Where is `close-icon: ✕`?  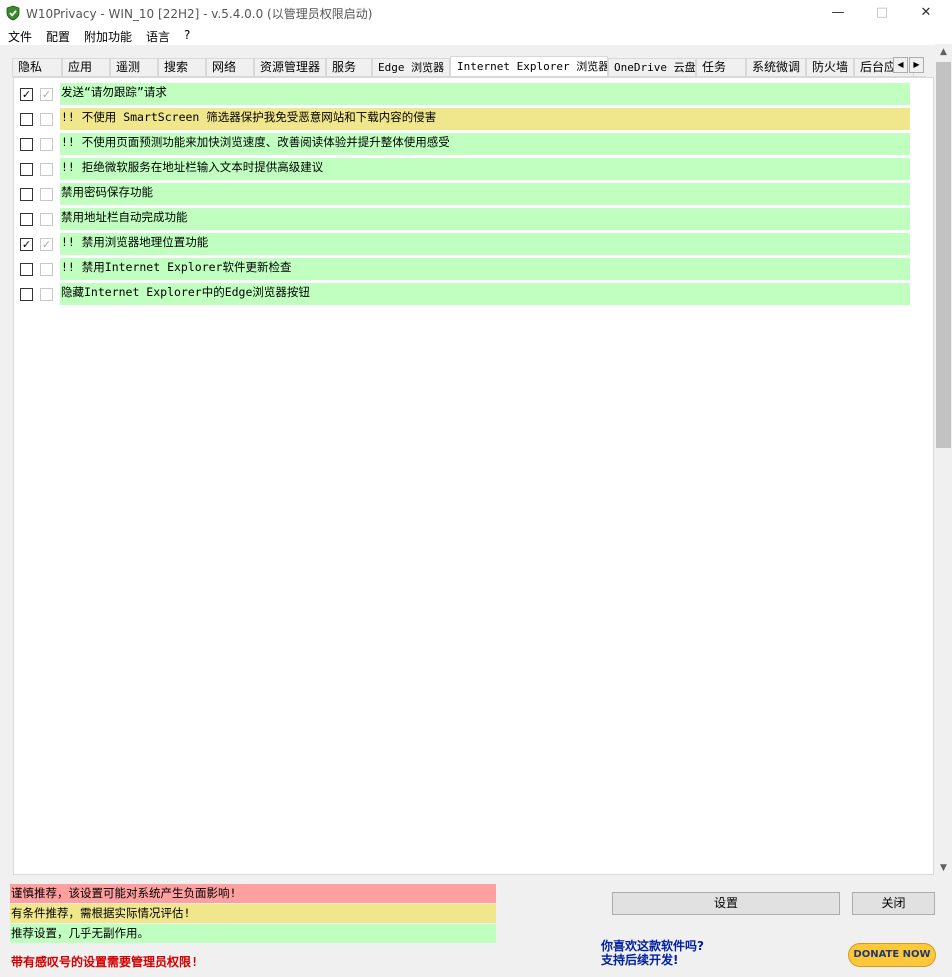 close-icon: ✕ is located at coordinates (926, 12).